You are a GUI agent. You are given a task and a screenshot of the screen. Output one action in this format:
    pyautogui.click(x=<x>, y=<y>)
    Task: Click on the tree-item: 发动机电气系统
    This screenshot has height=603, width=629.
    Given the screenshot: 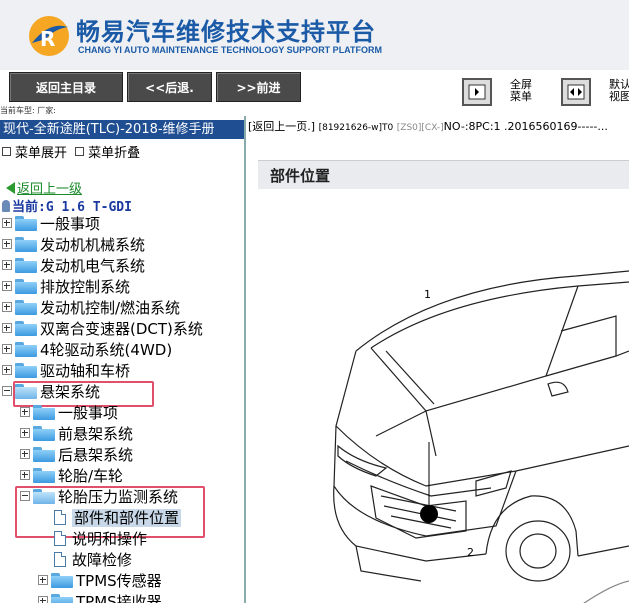 What is the action you would take?
    pyautogui.click(x=73, y=266)
    